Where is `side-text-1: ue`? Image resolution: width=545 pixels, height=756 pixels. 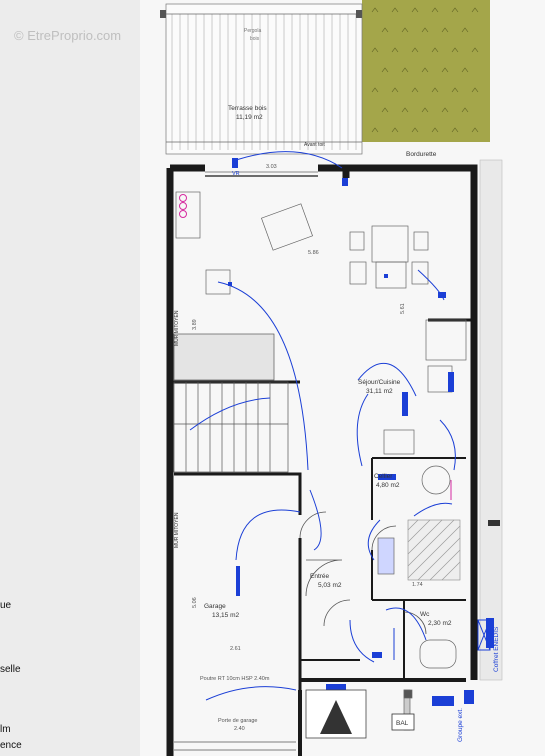
side-text-1: ue is located at coordinates (6, 605).